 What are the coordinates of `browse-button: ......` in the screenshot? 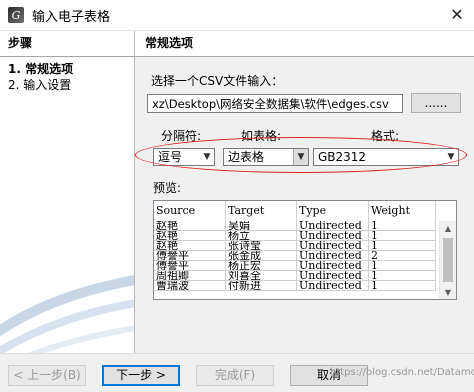 It's located at (436, 103).